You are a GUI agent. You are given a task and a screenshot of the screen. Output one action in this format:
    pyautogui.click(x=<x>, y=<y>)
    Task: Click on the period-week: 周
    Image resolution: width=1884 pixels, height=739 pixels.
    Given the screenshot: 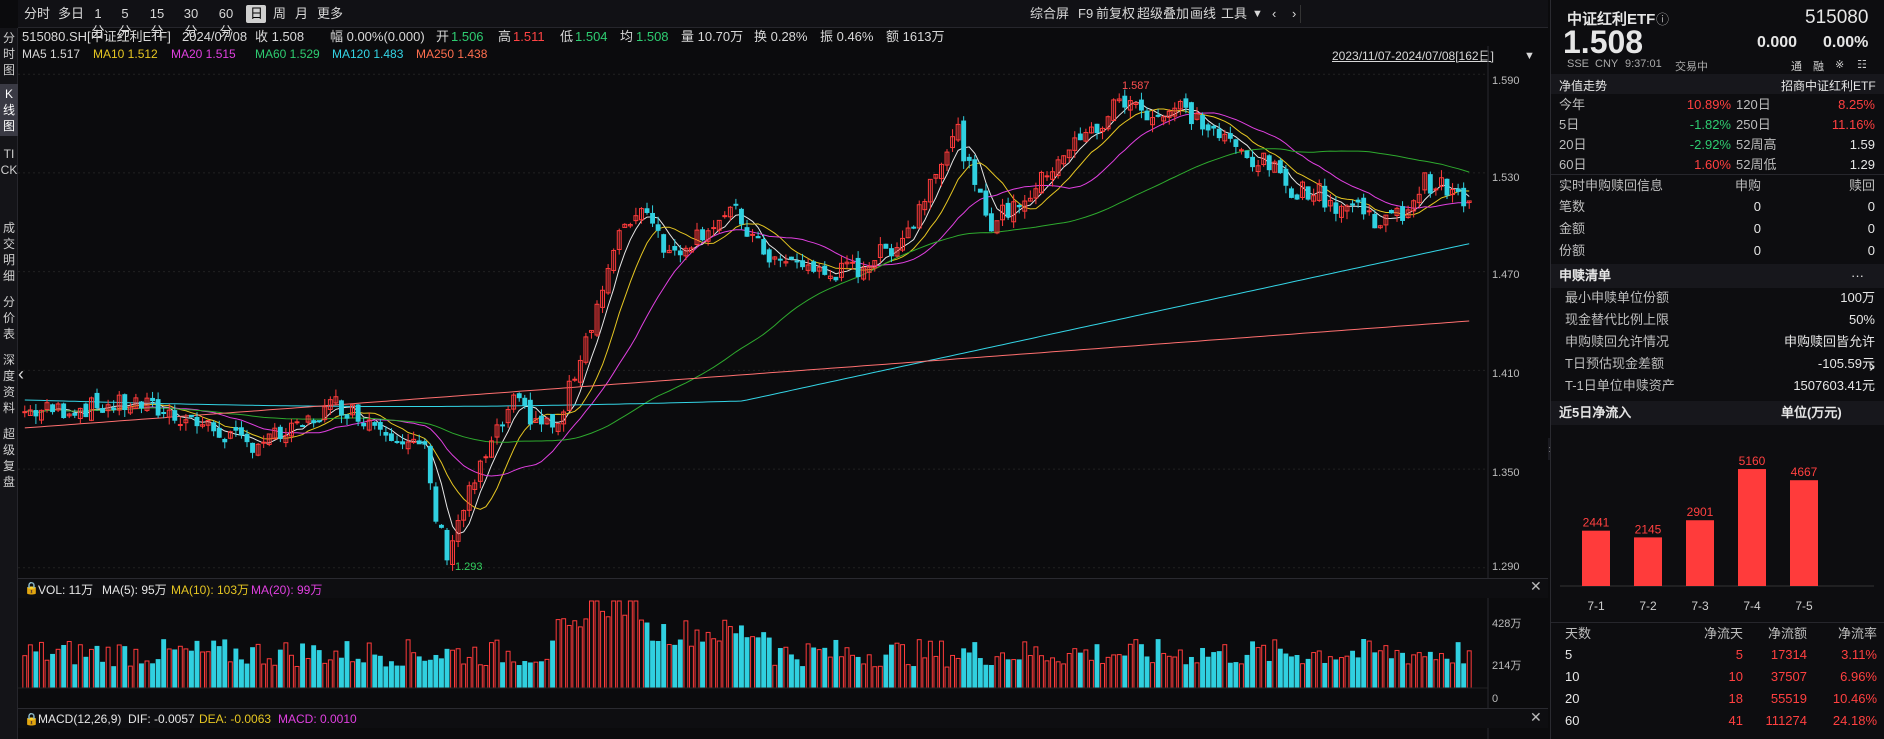 What is the action you would take?
    pyautogui.click(x=279, y=14)
    